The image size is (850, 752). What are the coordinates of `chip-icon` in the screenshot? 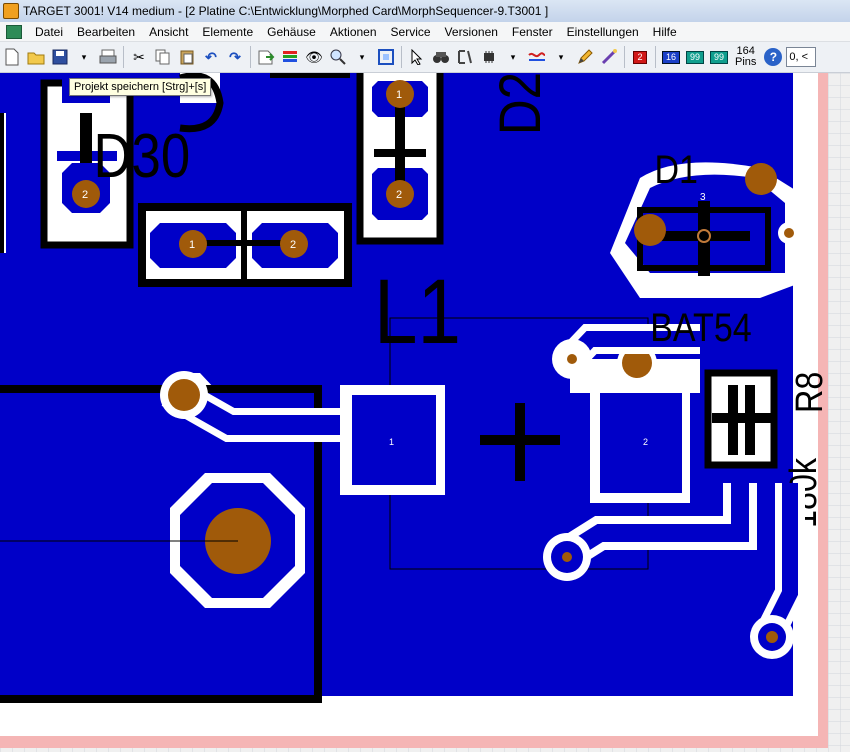 It's located at (489, 57).